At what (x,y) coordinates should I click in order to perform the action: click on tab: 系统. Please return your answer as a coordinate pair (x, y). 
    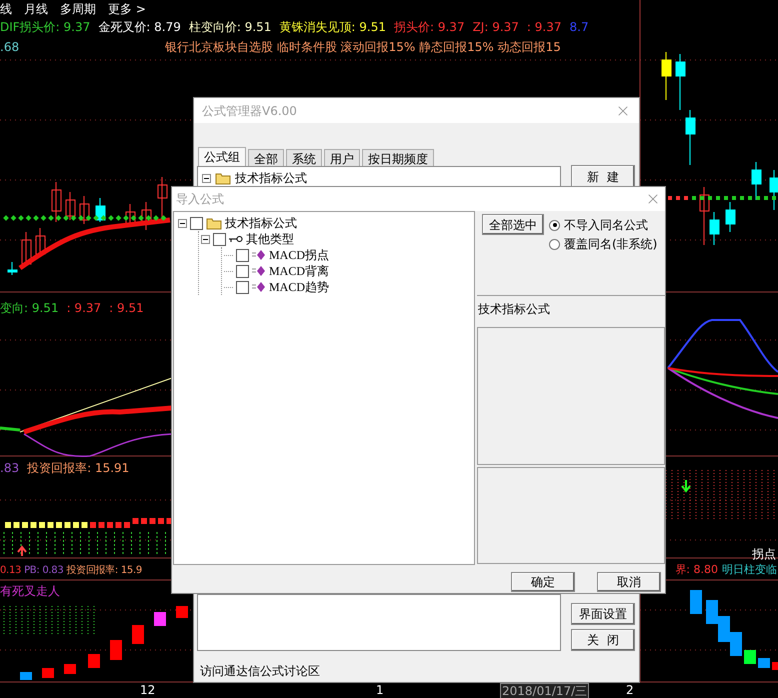
    Looking at the image, I should click on (304, 157).